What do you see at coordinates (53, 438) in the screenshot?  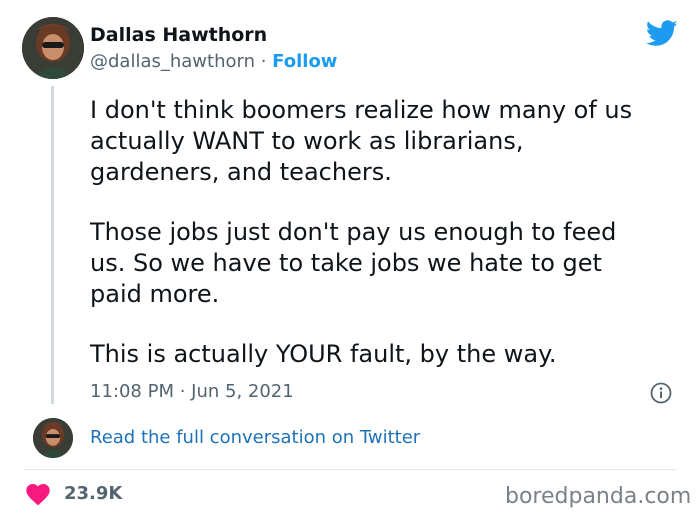 I see `reply-avatar` at bounding box center [53, 438].